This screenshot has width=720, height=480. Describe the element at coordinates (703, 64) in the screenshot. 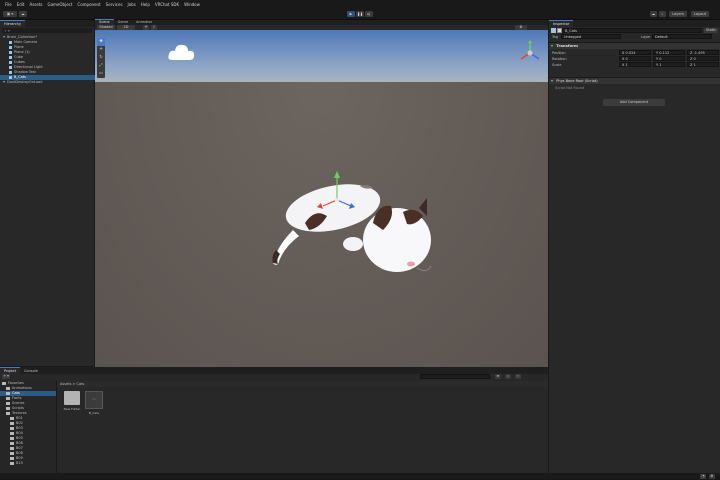

I see `scale-z-field: Z 1` at that location.